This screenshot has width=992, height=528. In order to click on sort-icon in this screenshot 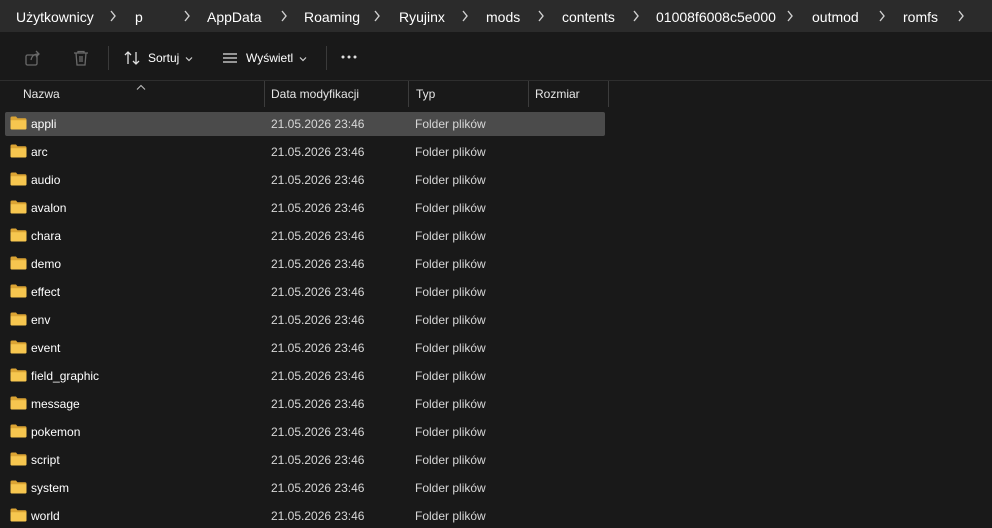, I will do `click(132, 58)`.